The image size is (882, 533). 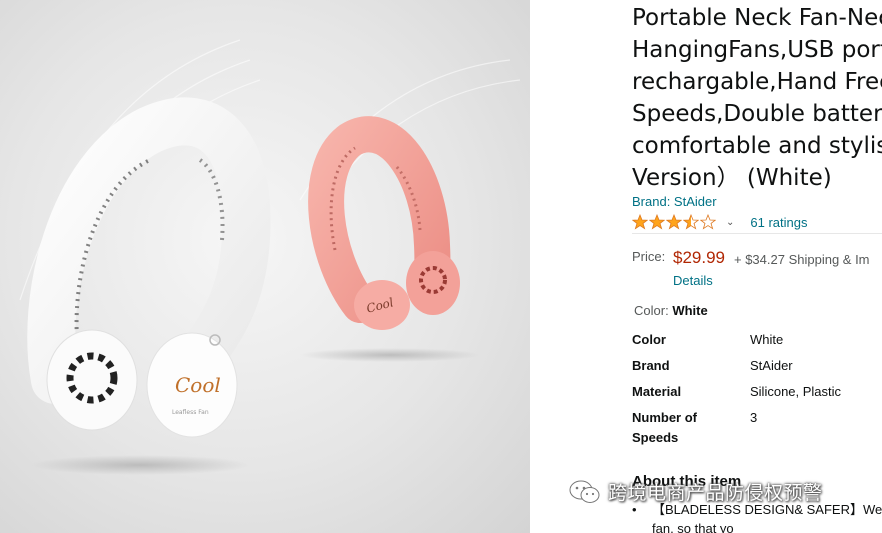 I want to click on title-line: rechargable,Hand Free, so click(x=757, y=82).